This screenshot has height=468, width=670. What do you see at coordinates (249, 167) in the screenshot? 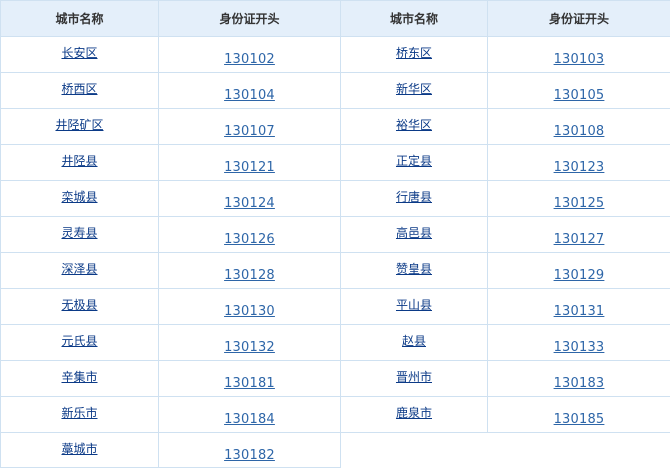
I see `id-code-link: 130121` at bounding box center [249, 167].